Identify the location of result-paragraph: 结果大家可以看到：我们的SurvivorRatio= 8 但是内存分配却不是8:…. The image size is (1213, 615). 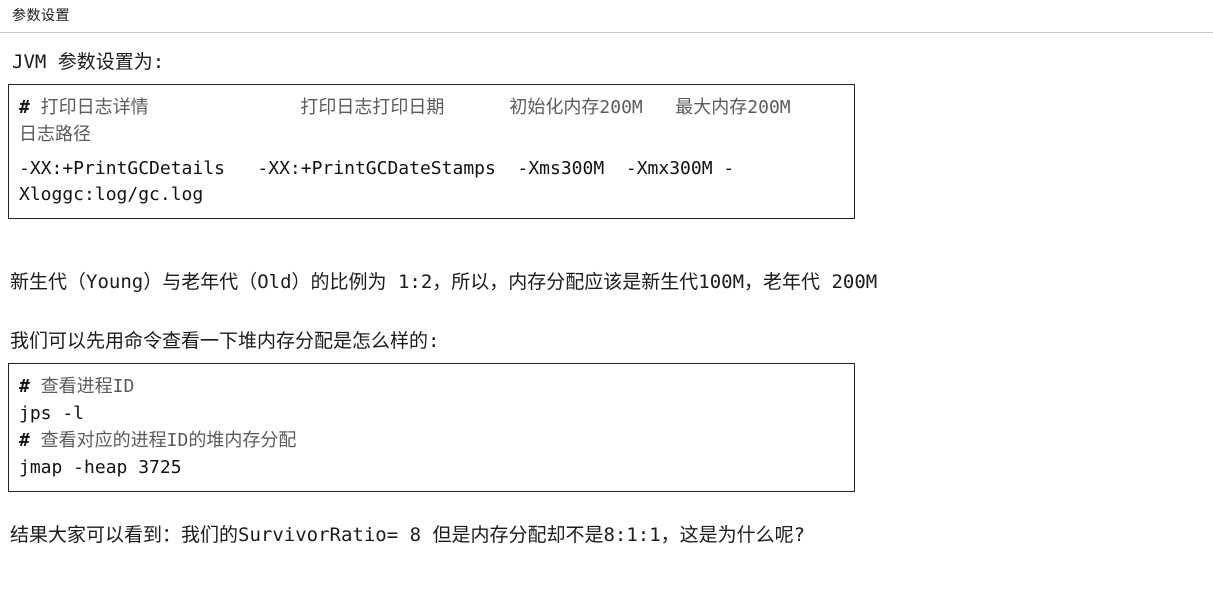
(408, 535).